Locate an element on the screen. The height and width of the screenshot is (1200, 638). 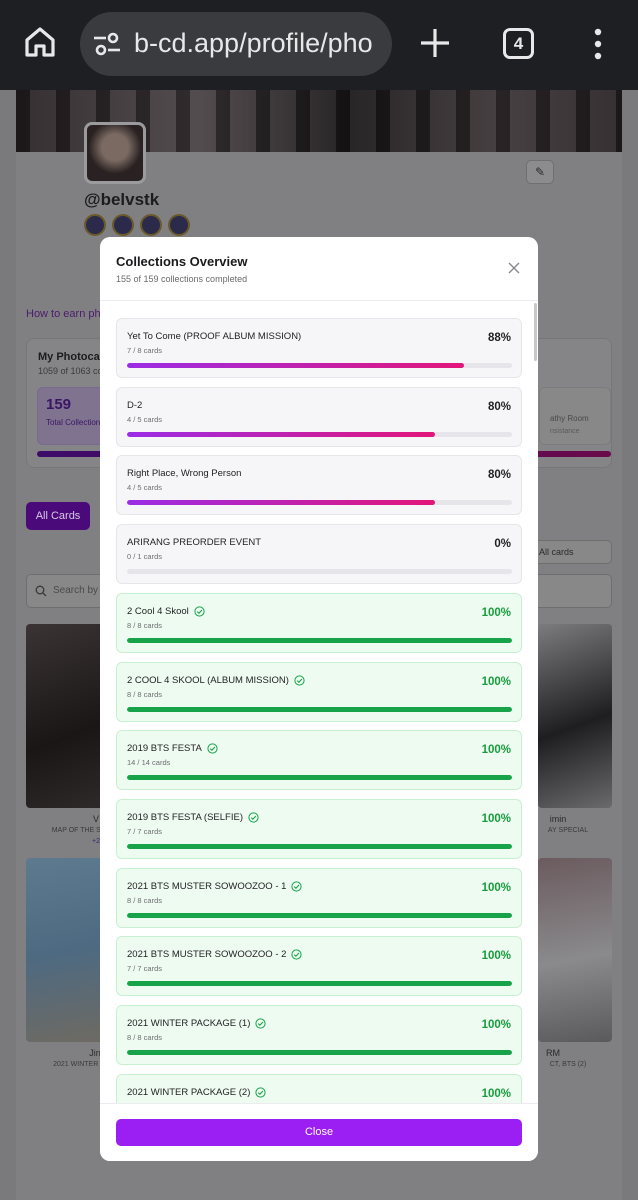
badge-row is located at coordinates (140, 226).